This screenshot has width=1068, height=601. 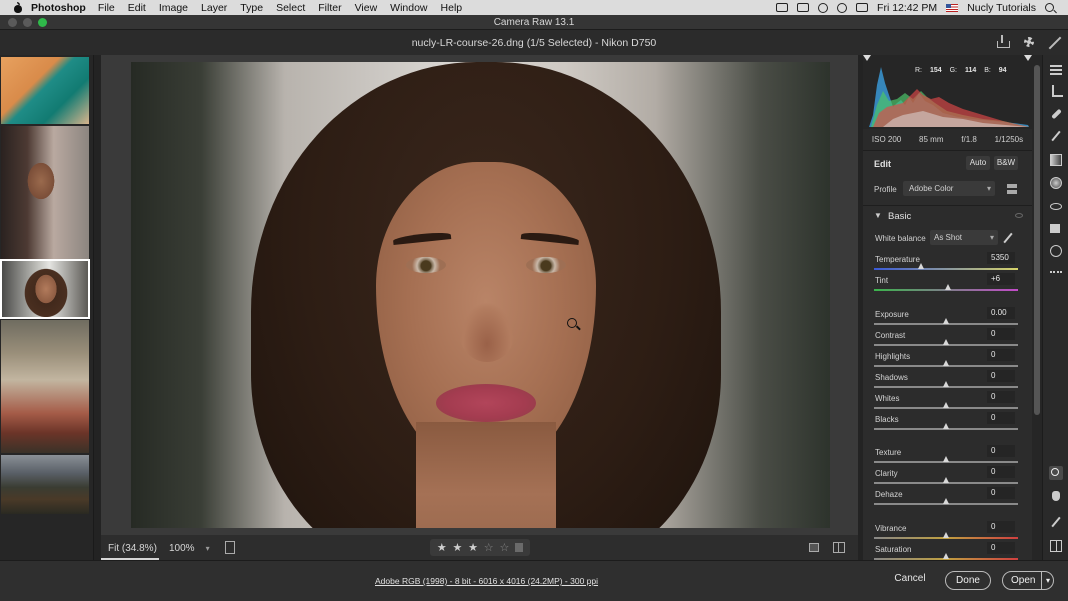 I want to click on slider-blacks: Blacks 0, so click(x=947, y=423).